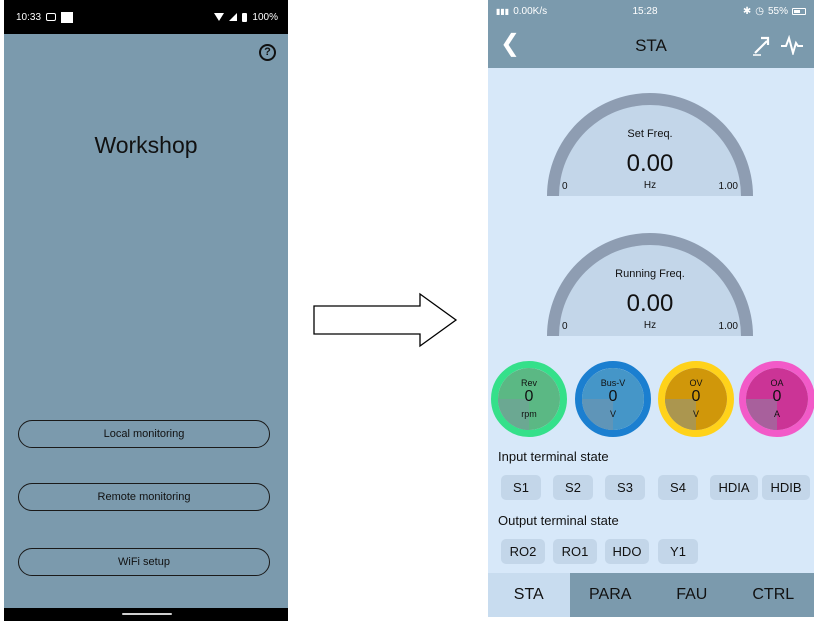  What do you see at coordinates (575, 551) in the screenshot?
I see `terminal-ro1: RO1` at bounding box center [575, 551].